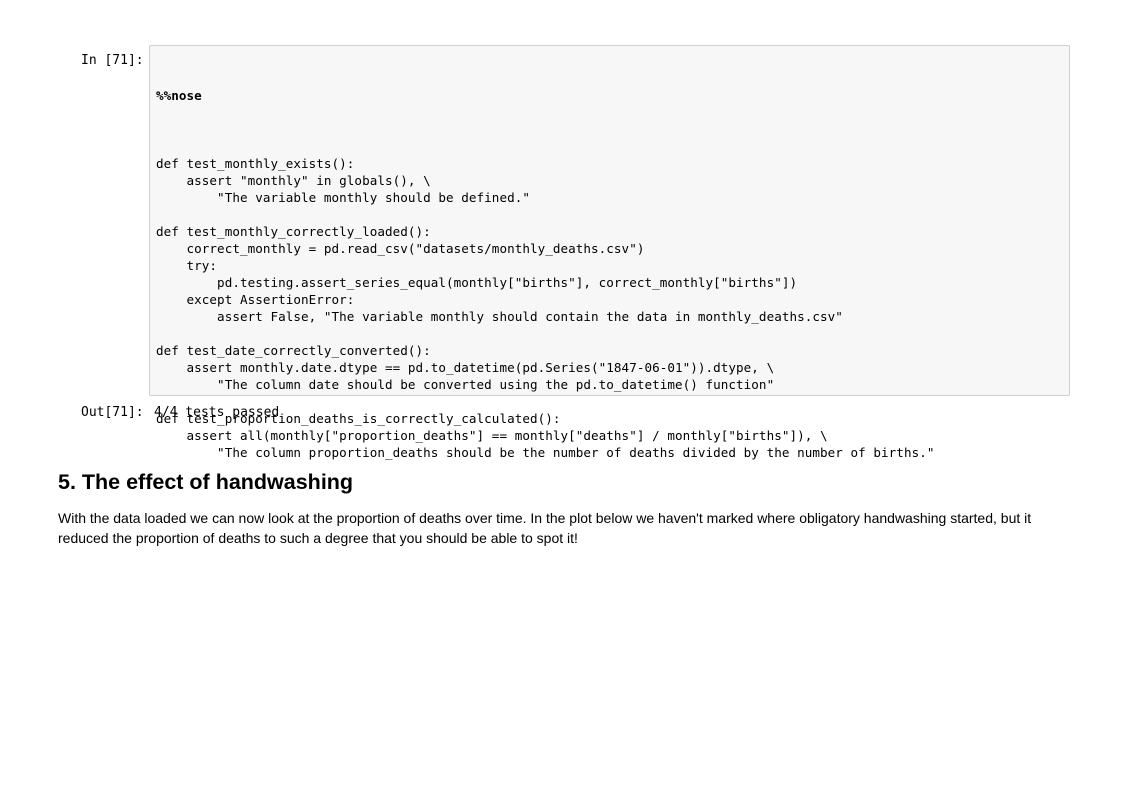 This screenshot has width=1123, height=793. What do you see at coordinates (179, 95) in the screenshot?
I see `cell-magic: %%nose` at bounding box center [179, 95].